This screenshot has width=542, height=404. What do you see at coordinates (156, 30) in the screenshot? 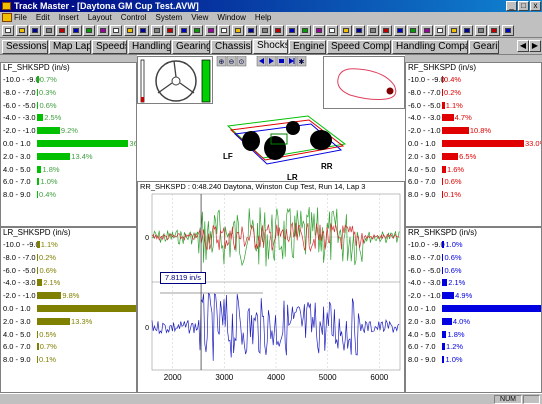
I see `arrow-icon` at bounding box center [156, 30].